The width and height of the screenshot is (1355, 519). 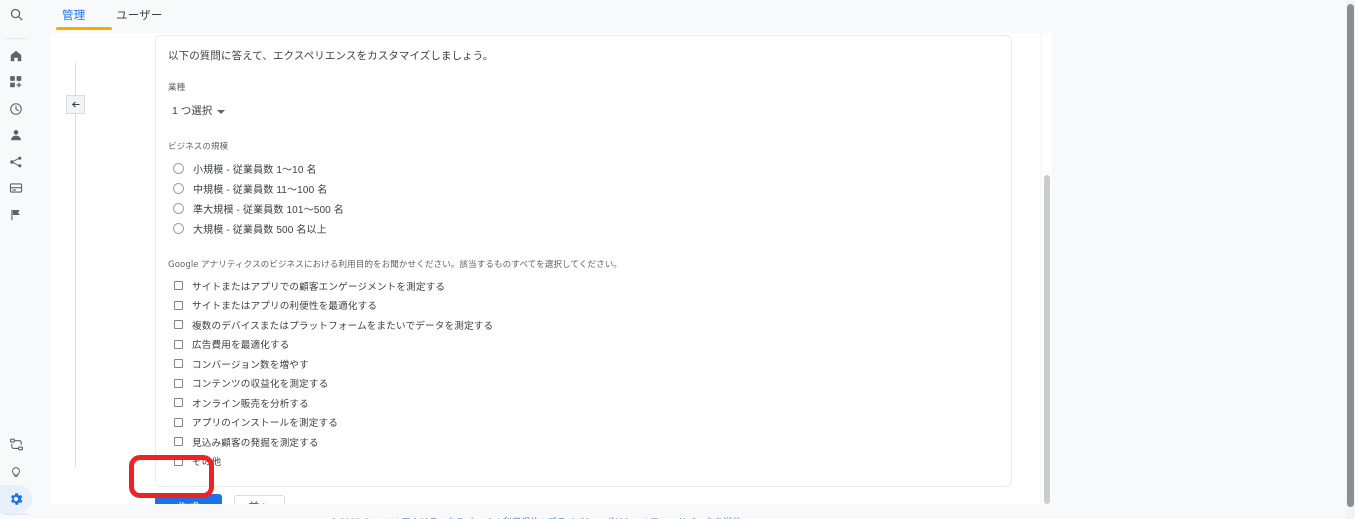 What do you see at coordinates (177, 87) in the screenshot?
I see `industry-label: 業種` at bounding box center [177, 87].